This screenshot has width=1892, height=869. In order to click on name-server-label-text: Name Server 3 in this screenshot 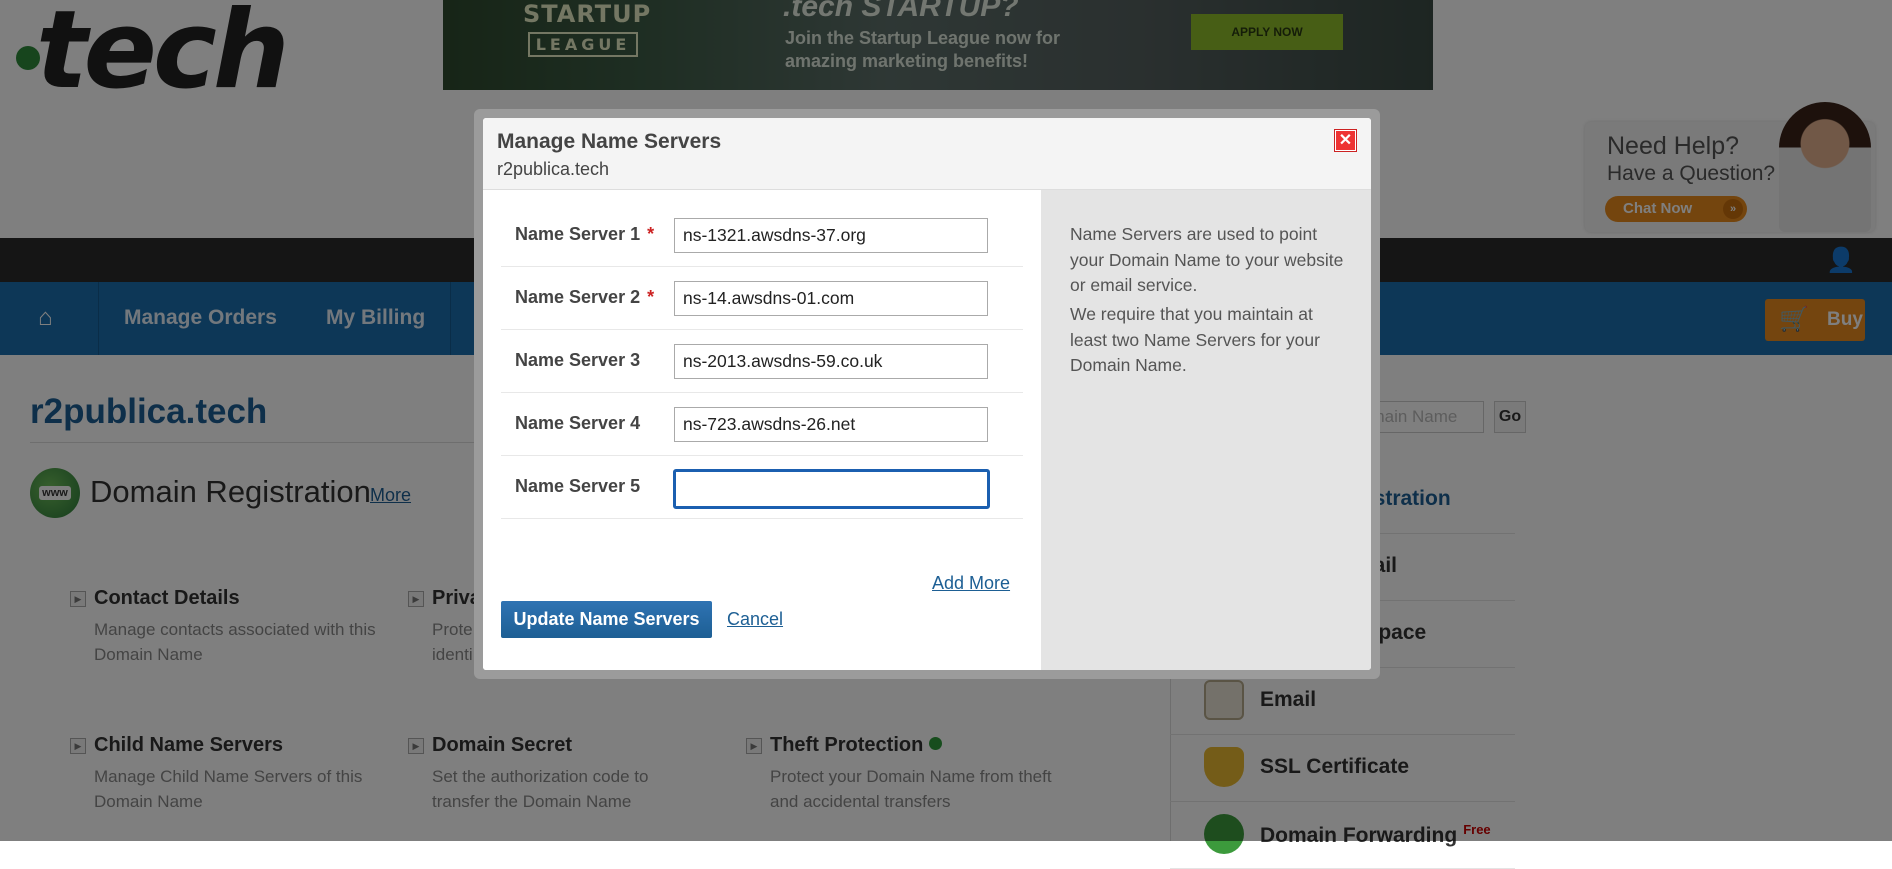, I will do `click(578, 360)`.